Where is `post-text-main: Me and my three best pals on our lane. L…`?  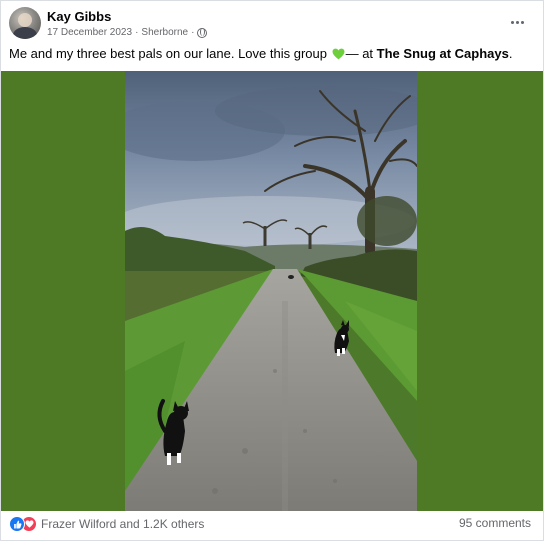
post-text-main: Me and my three best pals on our lane. L… is located at coordinates (170, 53).